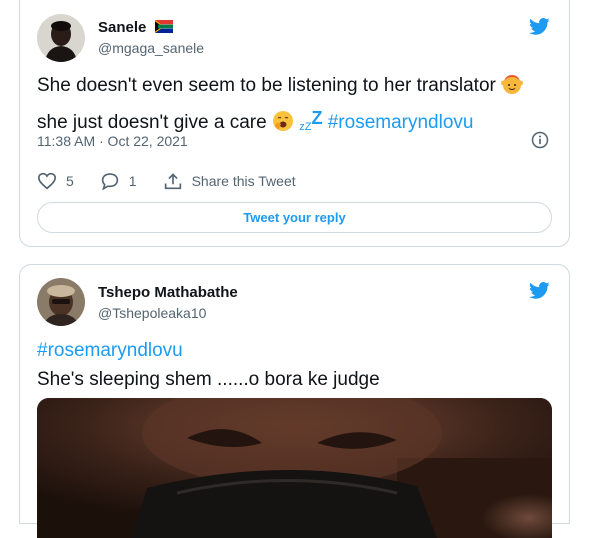 This screenshot has height=538, width=591. What do you see at coordinates (168, 292) in the screenshot?
I see `author-name: Tshepo Mathabathe` at bounding box center [168, 292].